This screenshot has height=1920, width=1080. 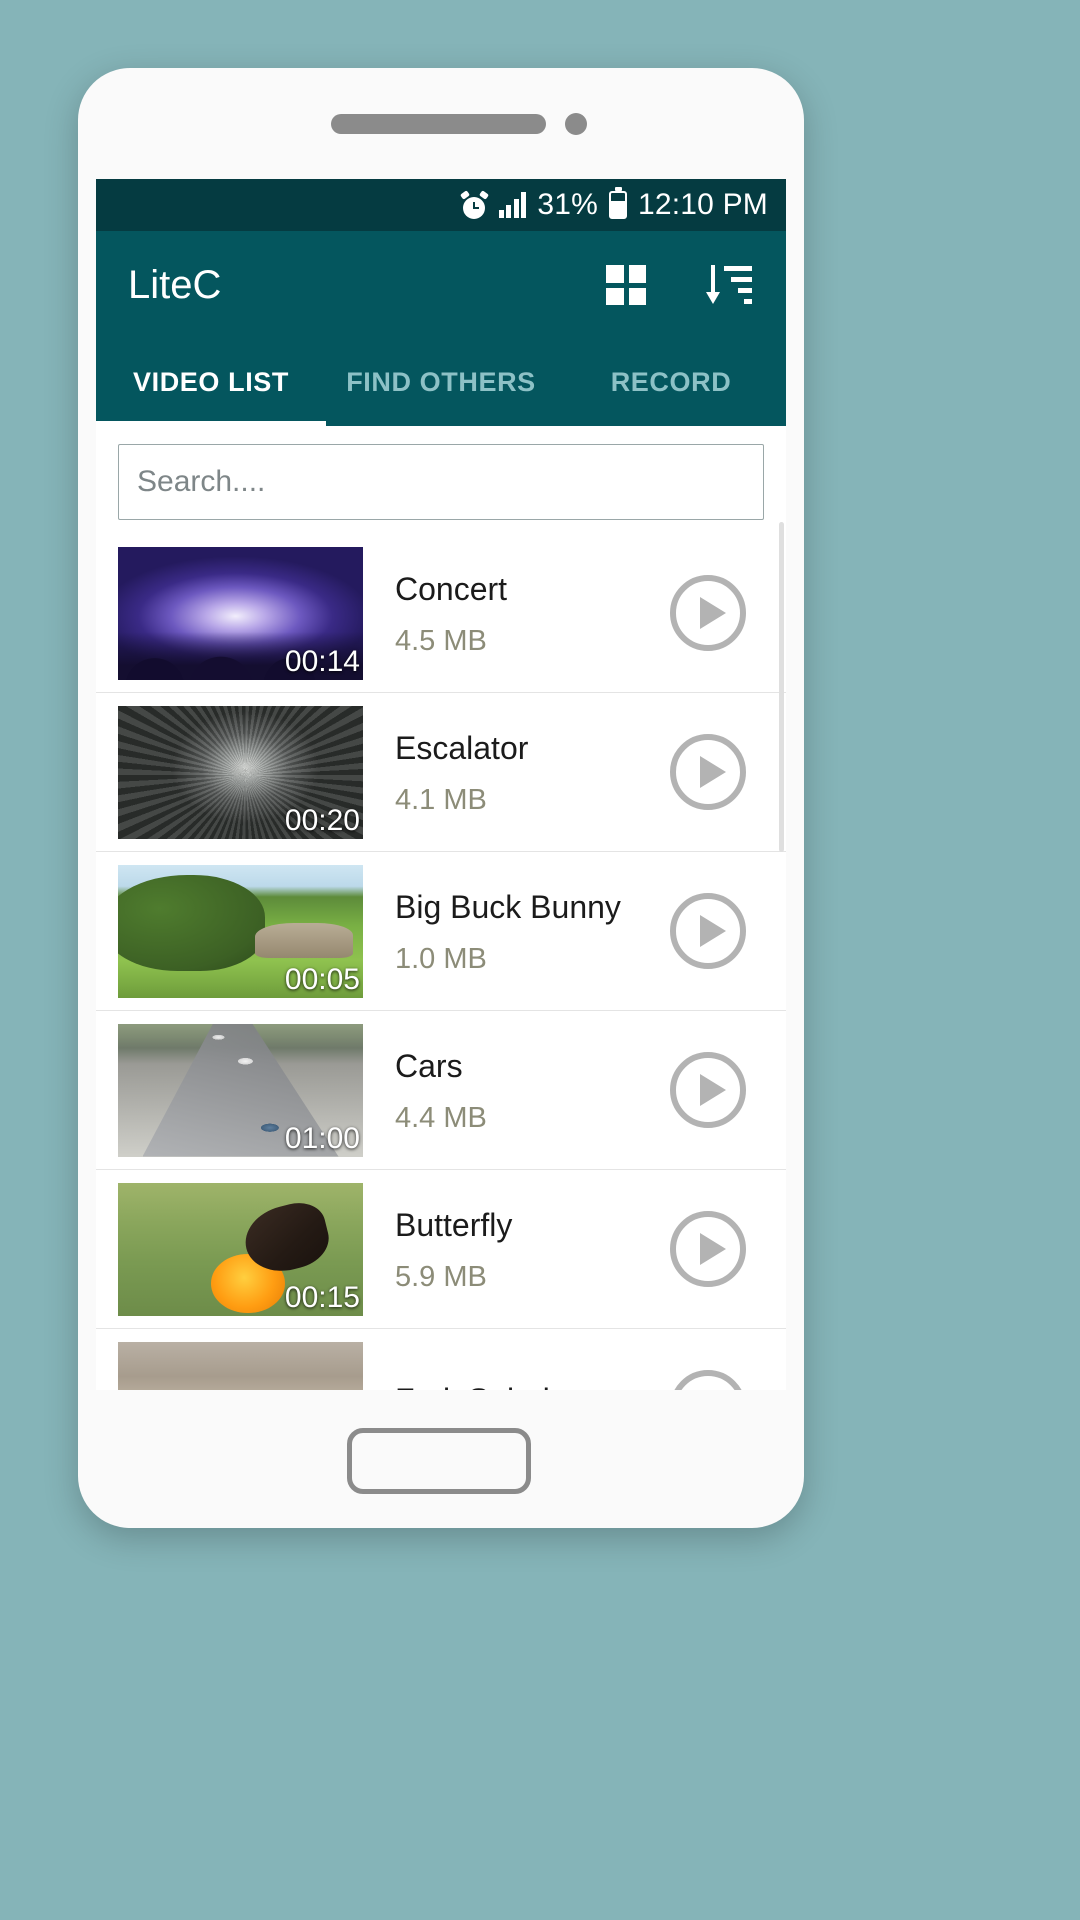 What do you see at coordinates (322, 661) in the screenshot?
I see `duration-badge: 00:14` at bounding box center [322, 661].